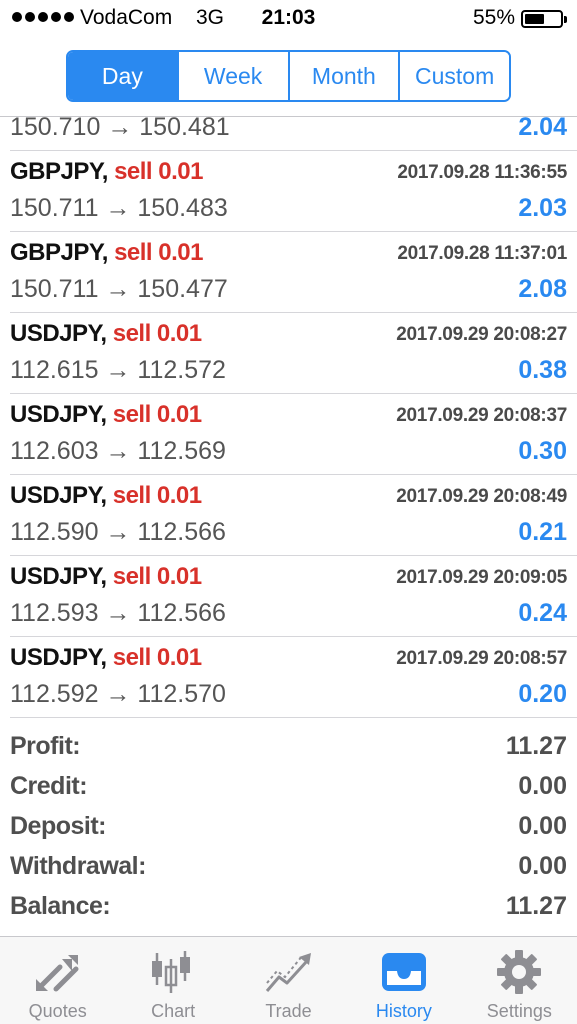 The width and height of the screenshot is (577, 1024). Describe the element at coordinates (481, 577) in the screenshot. I see `trade-time: 2017.09.29 20:09:05` at that location.